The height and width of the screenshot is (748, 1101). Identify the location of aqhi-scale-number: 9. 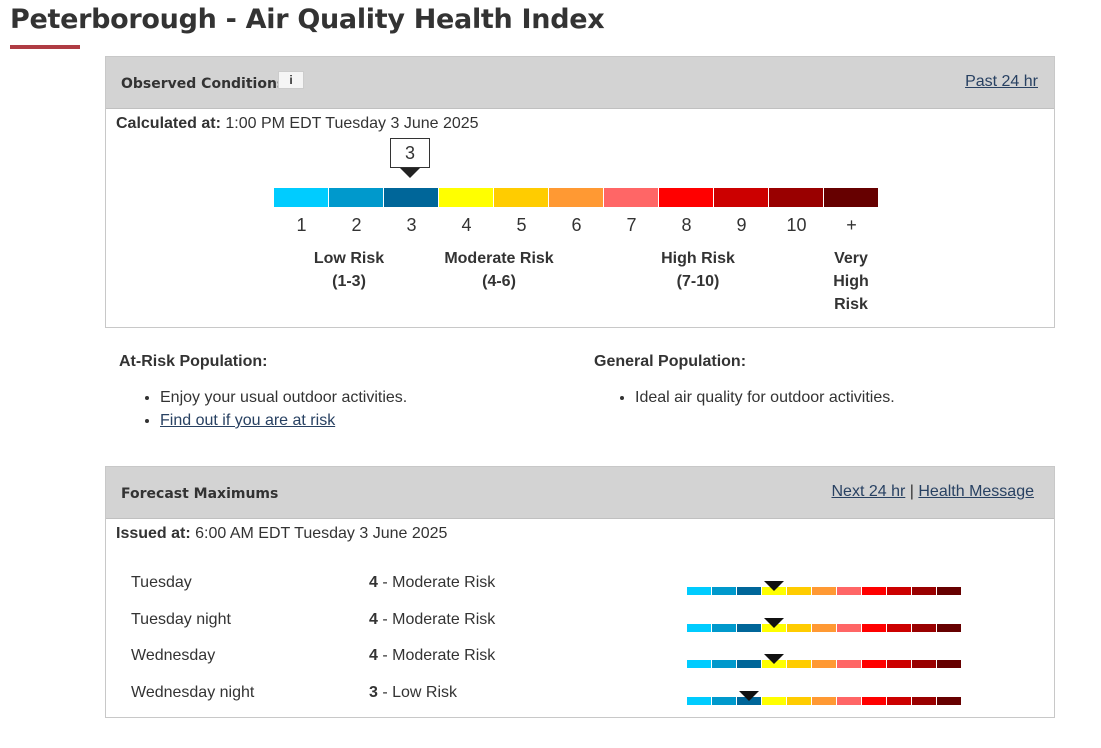
(741, 225).